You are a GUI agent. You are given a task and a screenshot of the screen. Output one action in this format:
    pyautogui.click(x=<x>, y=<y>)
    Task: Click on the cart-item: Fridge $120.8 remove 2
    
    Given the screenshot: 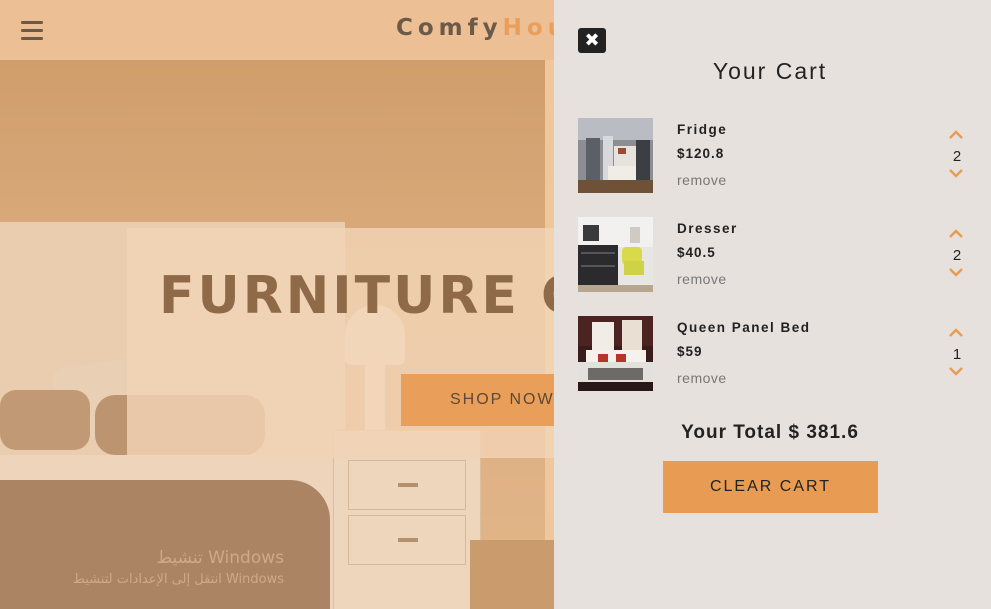 What is the action you would take?
    pyautogui.click(x=775, y=156)
    